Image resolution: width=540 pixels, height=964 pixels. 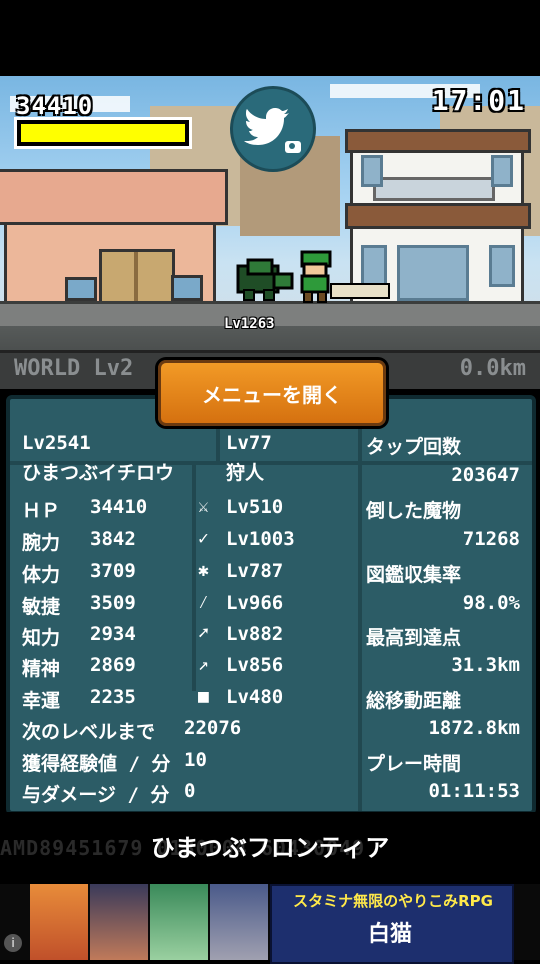 I want to click on attr-label-mnd: 精神, so click(x=41, y=669).